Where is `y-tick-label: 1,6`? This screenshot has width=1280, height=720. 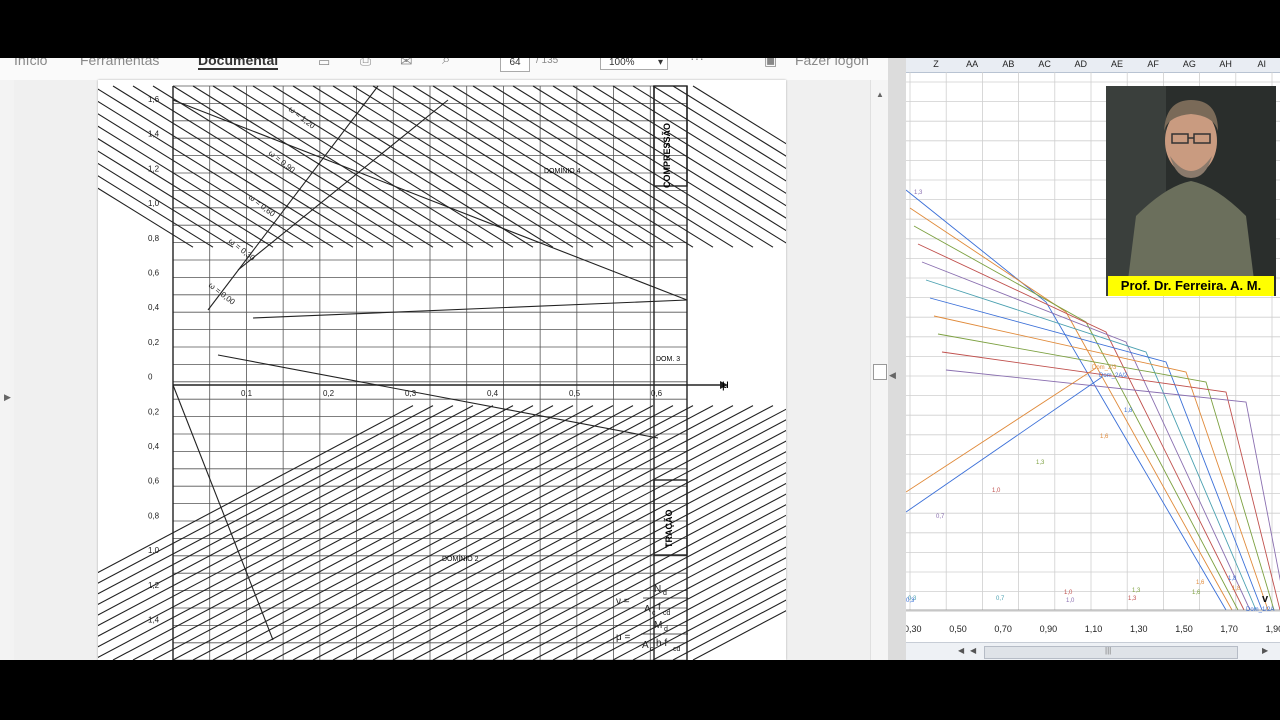 y-tick-label: 1,6 is located at coordinates (154, 99).